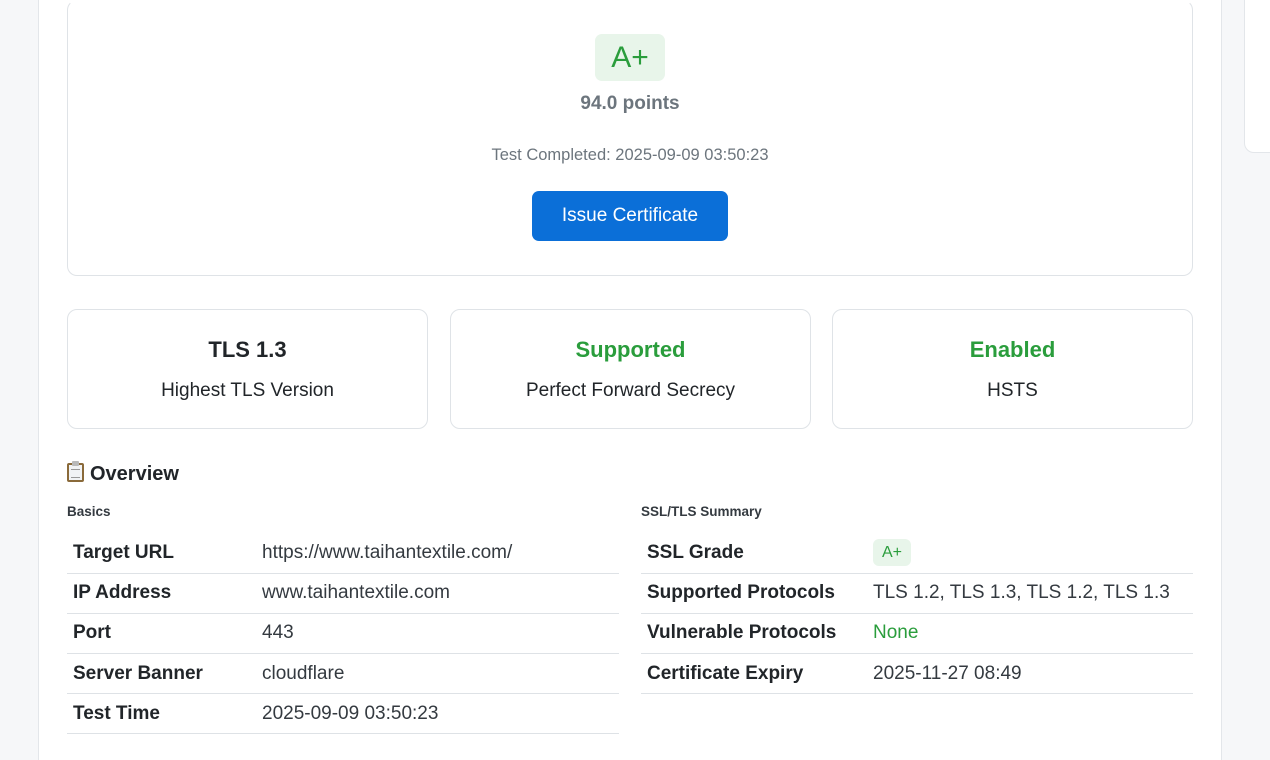 The width and height of the screenshot is (1270, 760). Describe the element at coordinates (1012, 369) in the screenshot. I see `stat-card-hsts: Enabled HSTS` at that location.